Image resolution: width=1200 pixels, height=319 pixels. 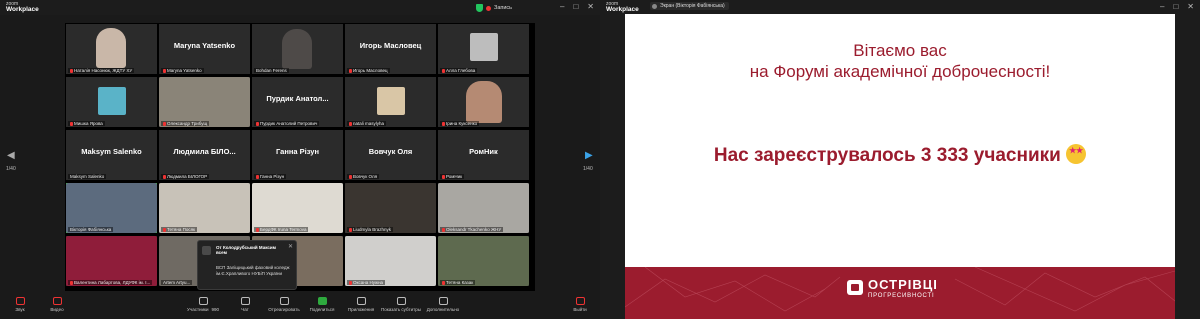 I want to click on video-button: Видео, so click(x=57, y=304).